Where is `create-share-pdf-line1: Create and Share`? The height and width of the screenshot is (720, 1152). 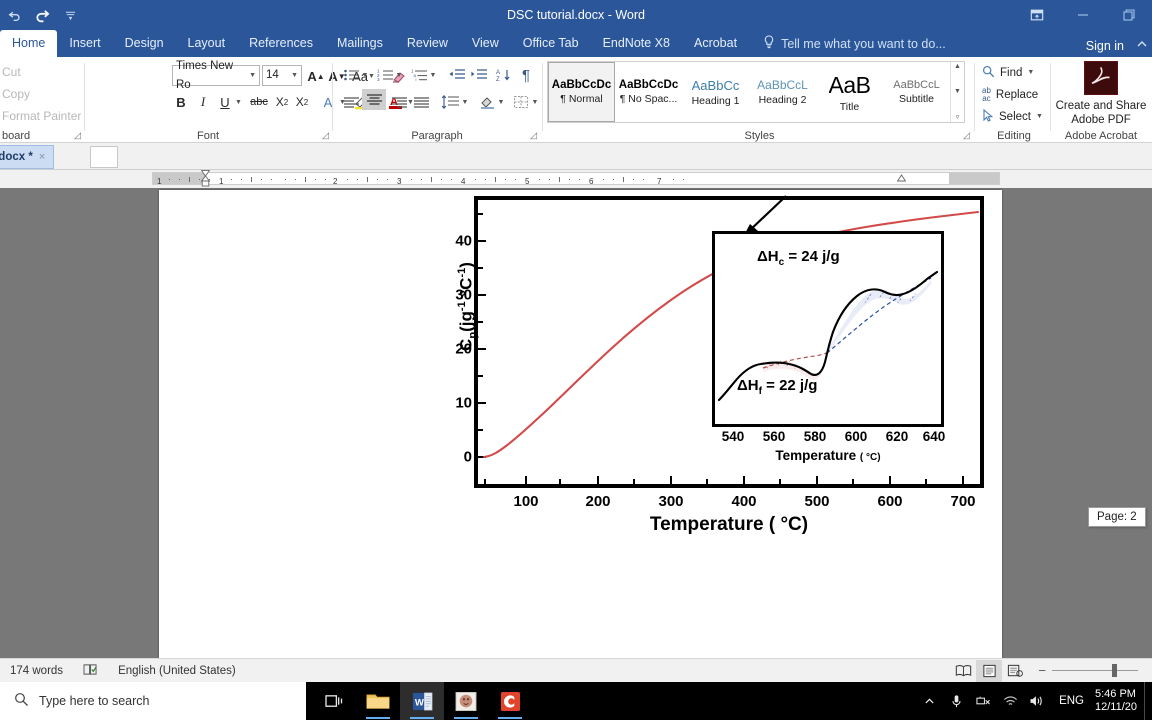 create-share-pdf-line1: Create and Share is located at coordinates (1101, 106).